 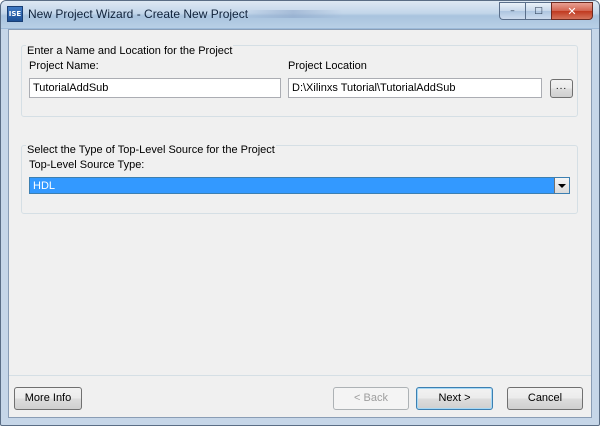 What do you see at coordinates (293, 14) in the screenshot?
I see `title-blur-decoration` at bounding box center [293, 14].